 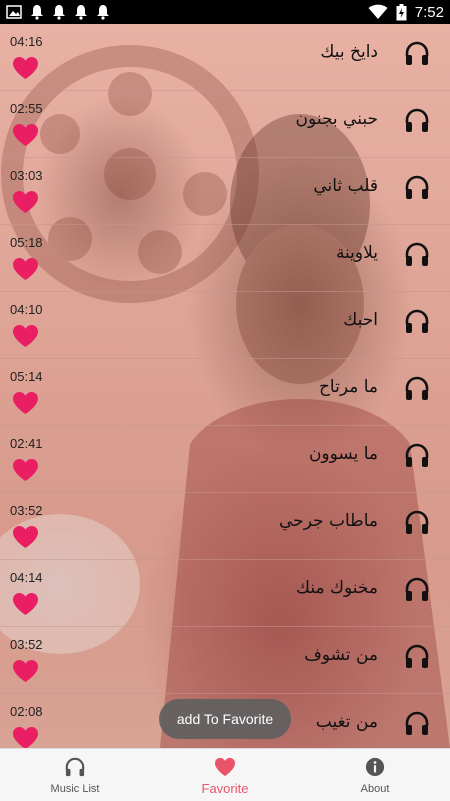 I want to click on tab-favorite-label: Favorite, so click(x=225, y=788).